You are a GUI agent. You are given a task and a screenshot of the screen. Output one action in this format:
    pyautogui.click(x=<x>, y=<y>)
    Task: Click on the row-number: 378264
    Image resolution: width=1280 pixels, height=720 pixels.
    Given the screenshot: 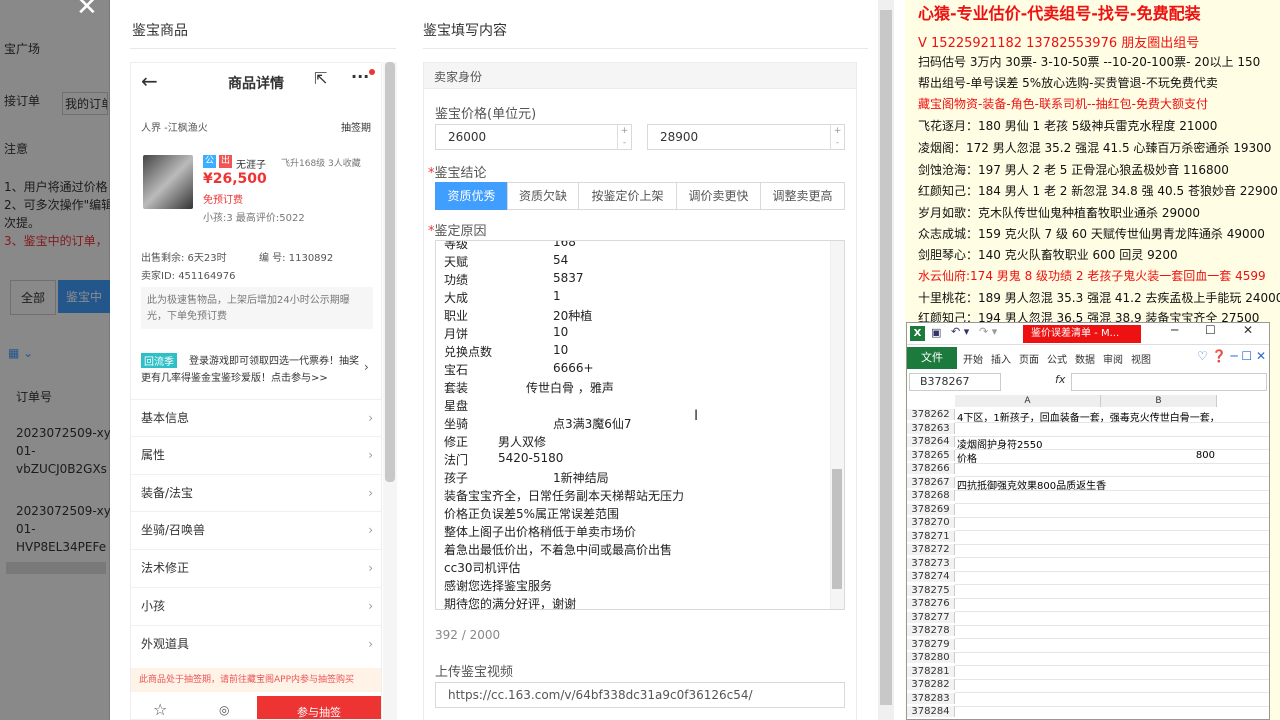 What is the action you would take?
    pyautogui.click(x=931, y=441)
    